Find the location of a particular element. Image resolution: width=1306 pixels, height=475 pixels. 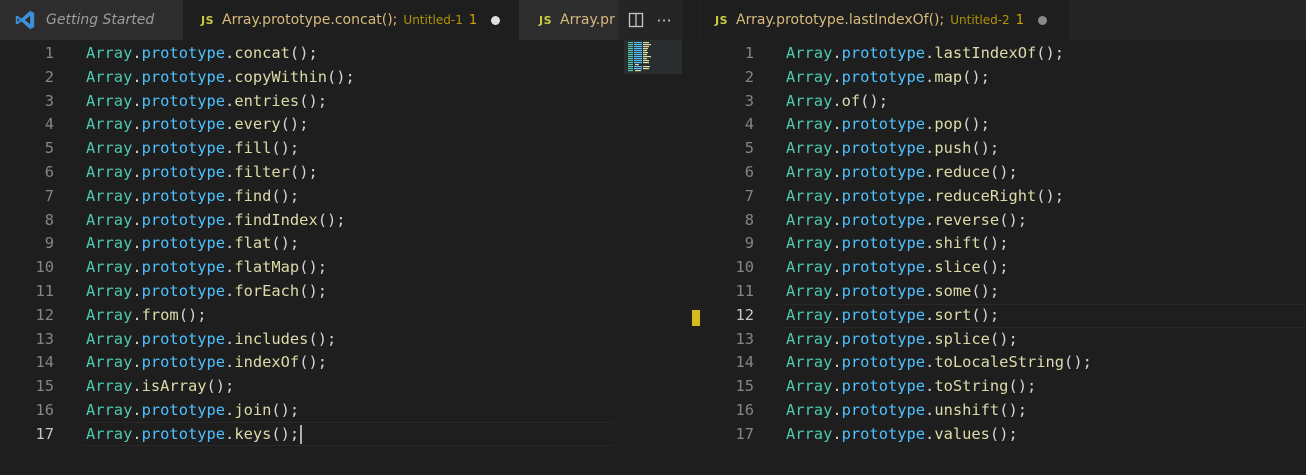

code-line: 4 Array.prototype.every(); is located at coordinates (154, 124).